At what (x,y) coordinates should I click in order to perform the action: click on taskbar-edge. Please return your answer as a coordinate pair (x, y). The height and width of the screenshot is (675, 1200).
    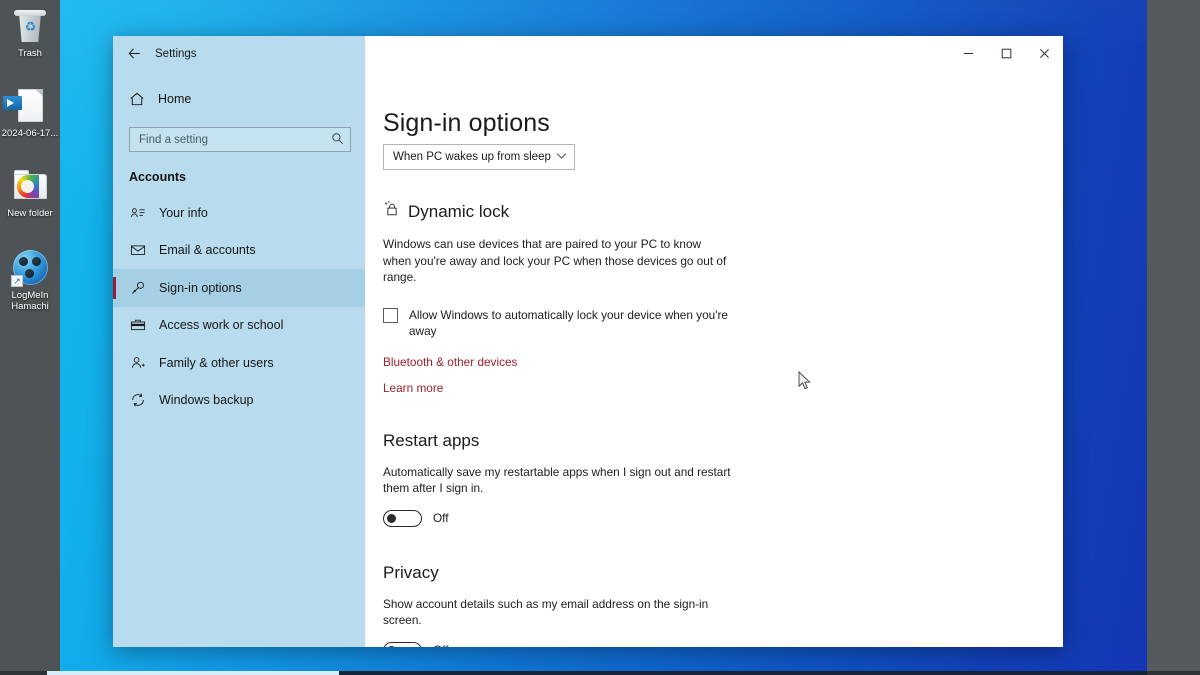
    Looking at the image, I should click on (600, 673).